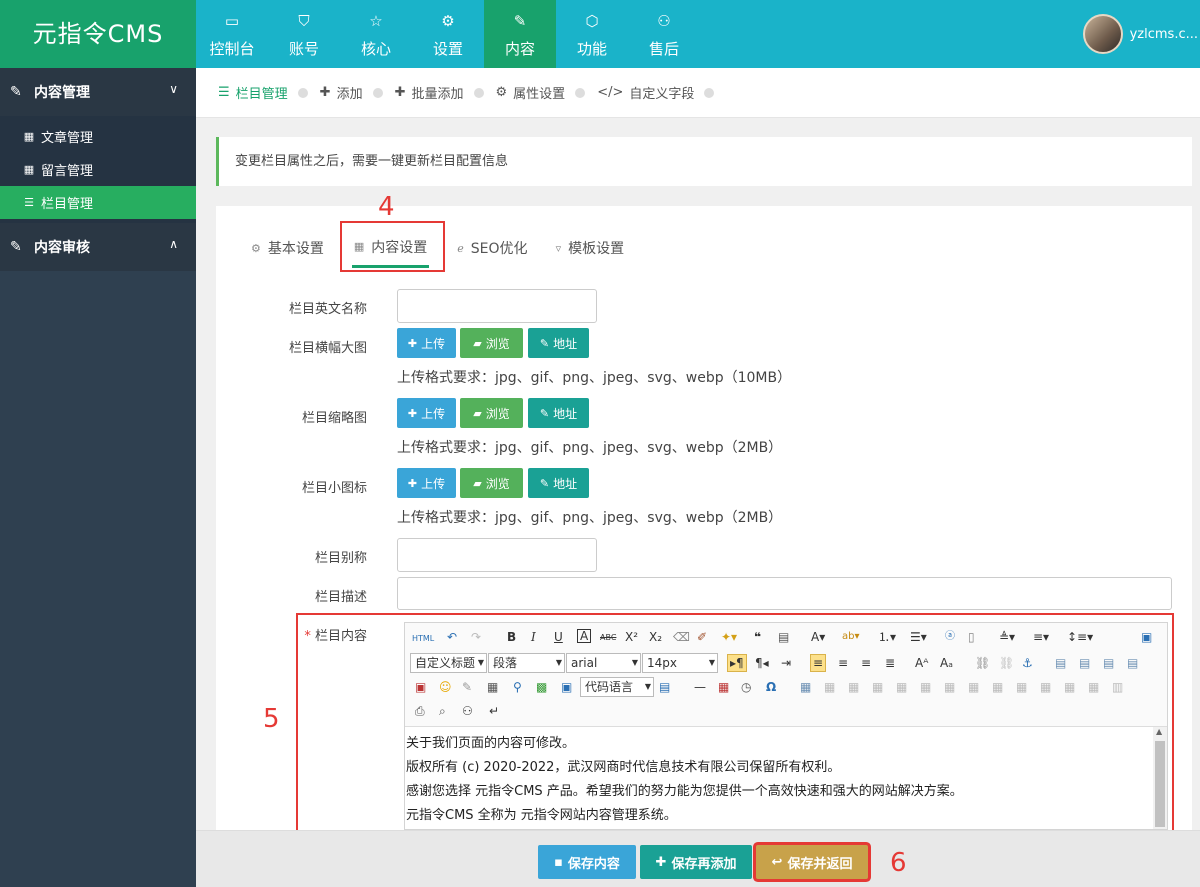  Describe the element at coordinates (592, 34) in the screenshot. I see `nav-features: ⬡ 功能` at that location.